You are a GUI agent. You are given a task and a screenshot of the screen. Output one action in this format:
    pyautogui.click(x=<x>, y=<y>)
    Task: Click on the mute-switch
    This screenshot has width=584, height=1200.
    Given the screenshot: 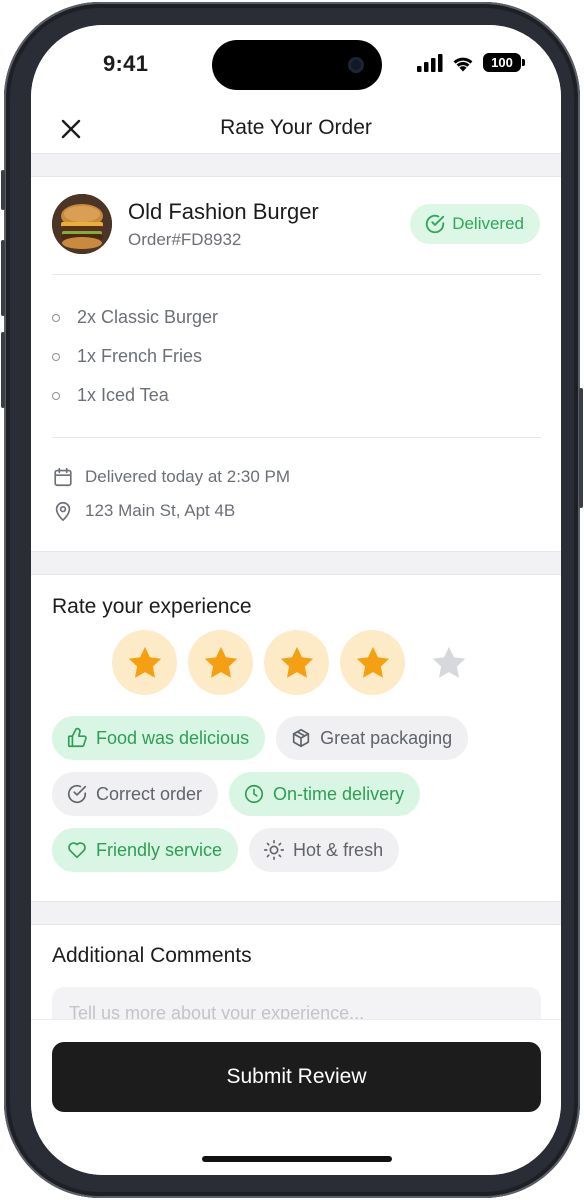 What is the action you would take?
    pyautogui.click(x=3, y=190)
    